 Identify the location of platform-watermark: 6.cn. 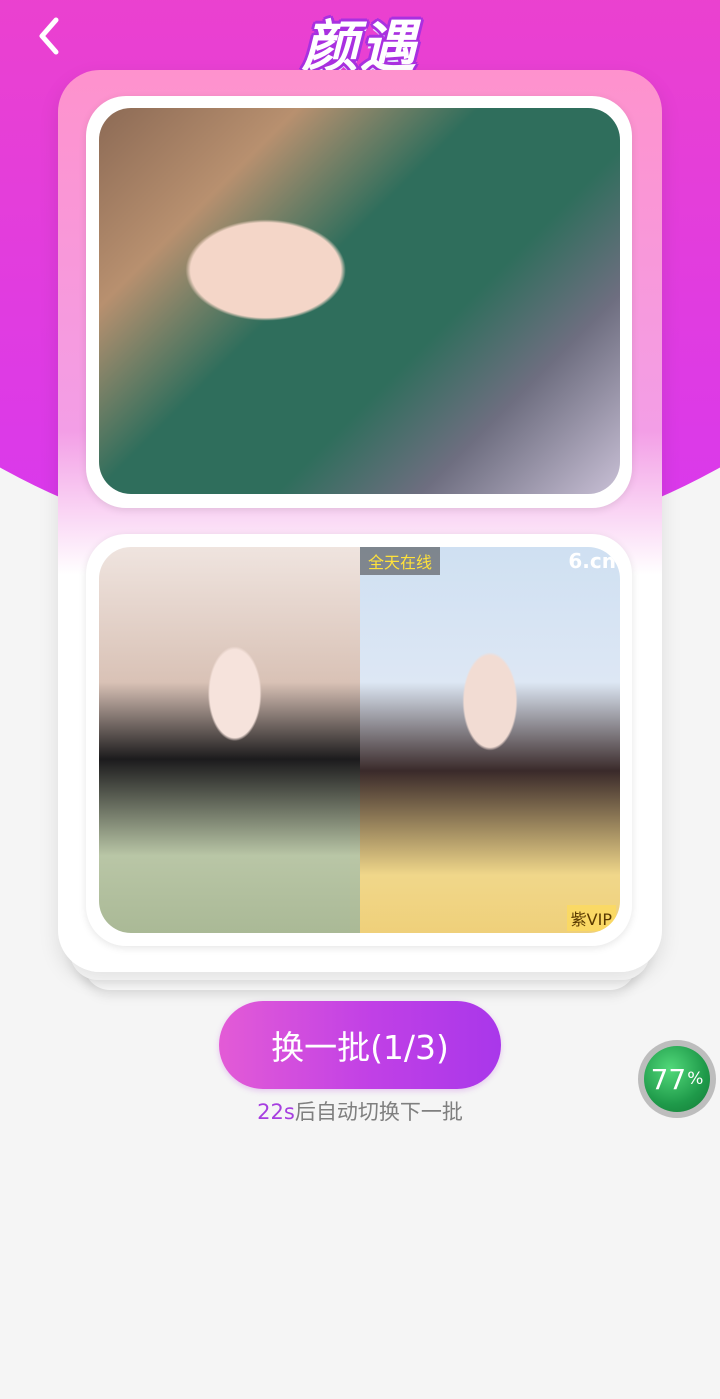
(592, 561).